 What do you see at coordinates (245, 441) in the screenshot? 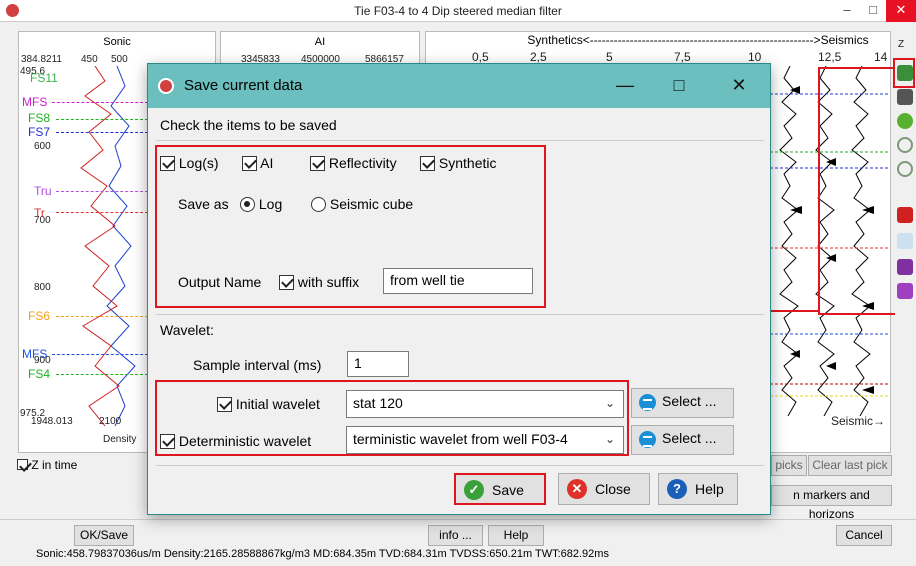
I see `deterministic-wavelet-label: Deterministic wavelet` at bounding box center [245, 441].